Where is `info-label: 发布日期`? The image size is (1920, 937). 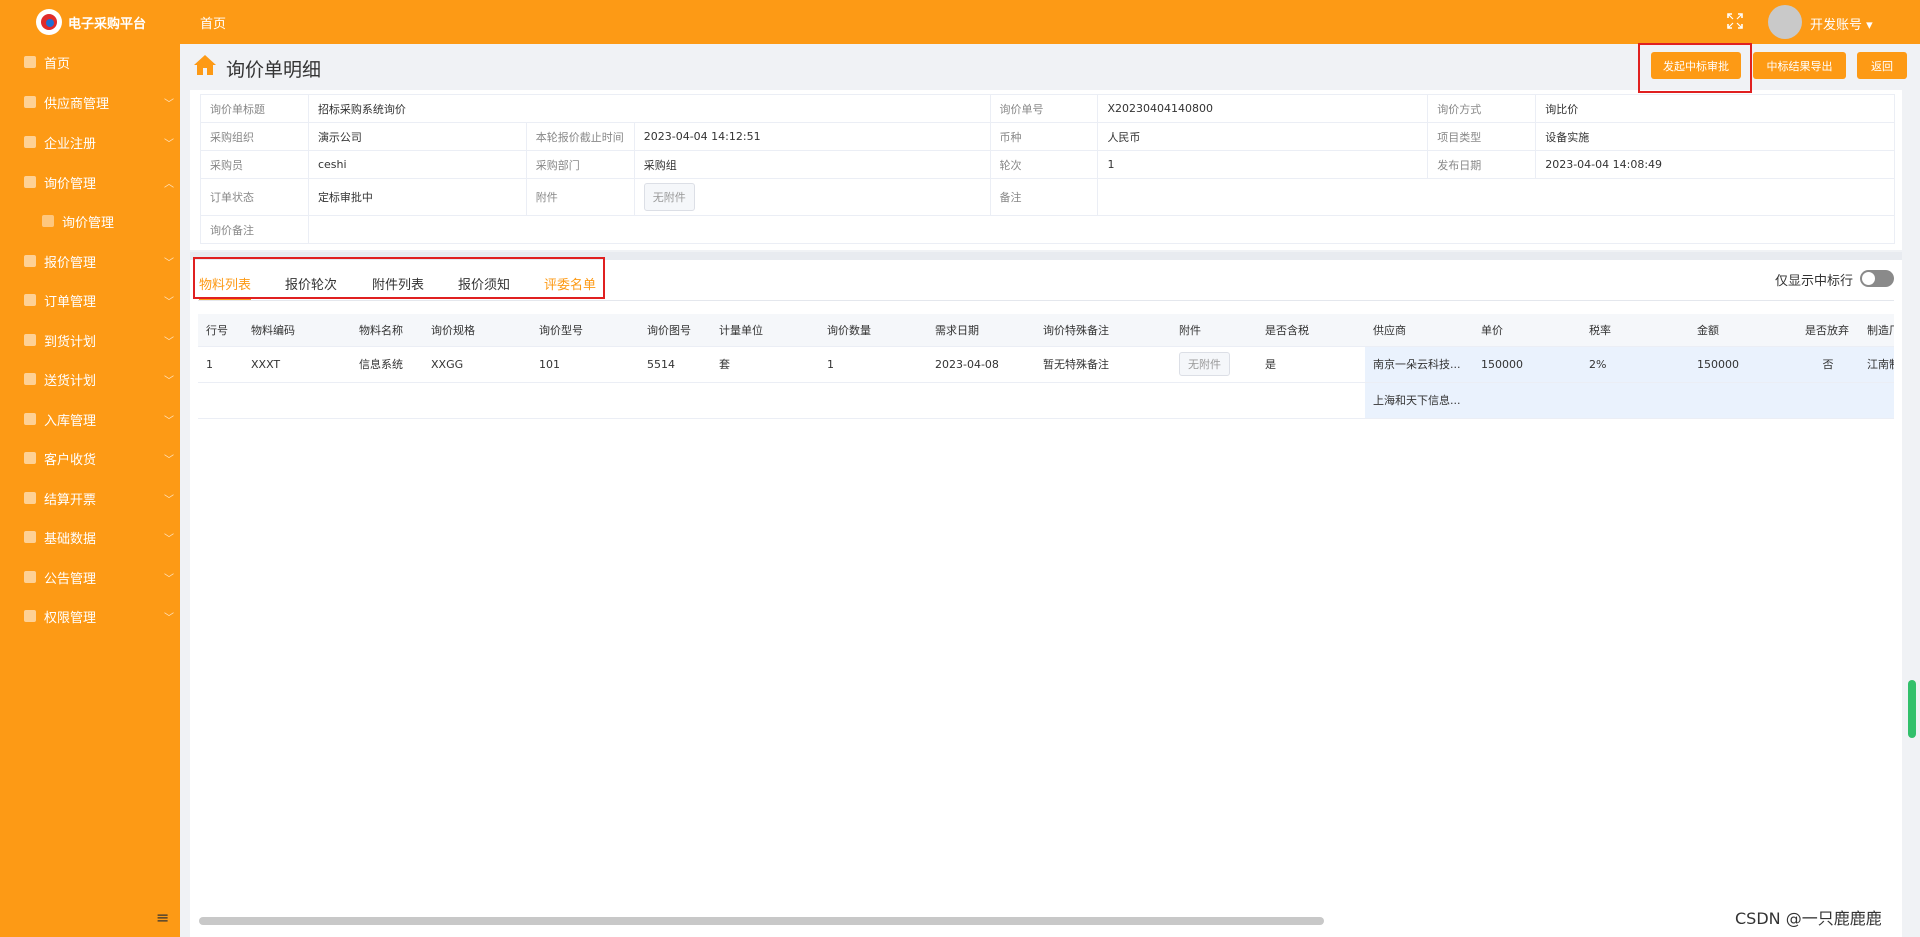 info-label: 发布日期 is located at coordinates (1482, 164).